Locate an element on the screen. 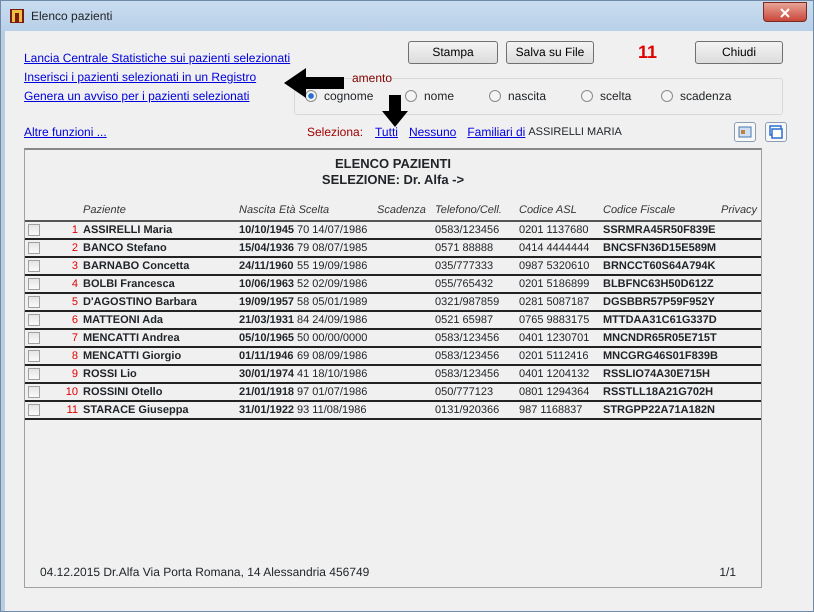  column-header: Scadenza is located at coordinates (402, 210).